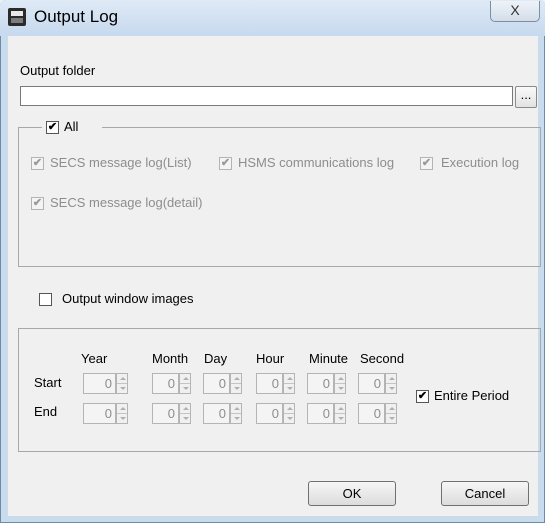 The width and height of the screenshot is (545, 523). I want to click on end-label: End, so click(46, 411).